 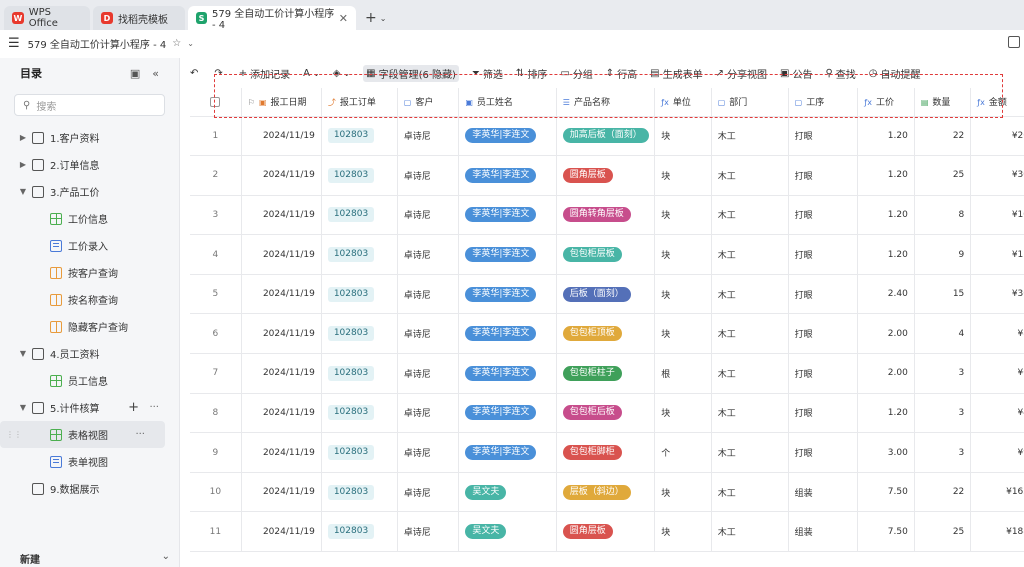 What do you see at coordinates (606, 373) in the screenshot?
I see `cell-product: 包包柜柱子` at bounding box center [606, 373].